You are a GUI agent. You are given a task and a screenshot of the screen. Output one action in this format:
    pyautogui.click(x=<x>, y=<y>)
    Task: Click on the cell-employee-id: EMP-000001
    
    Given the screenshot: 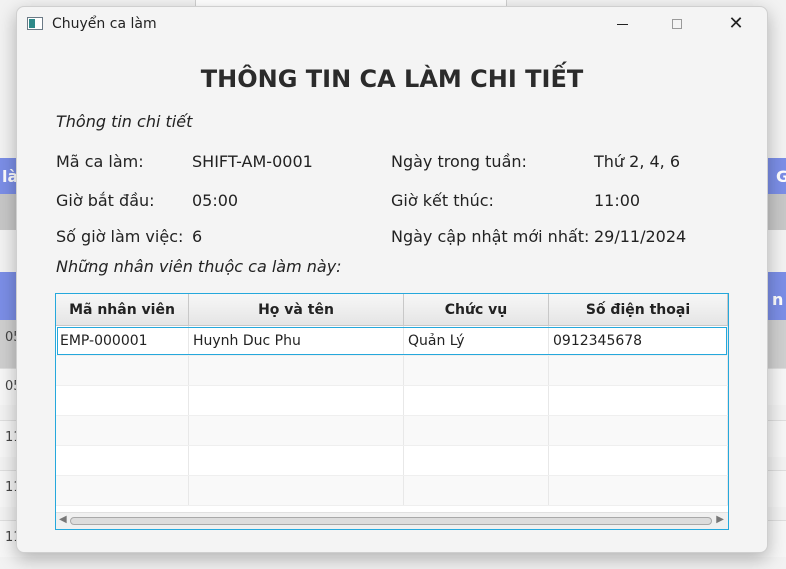 What is the action you would take?
    pyautogui.click(x=122, y=340)
    